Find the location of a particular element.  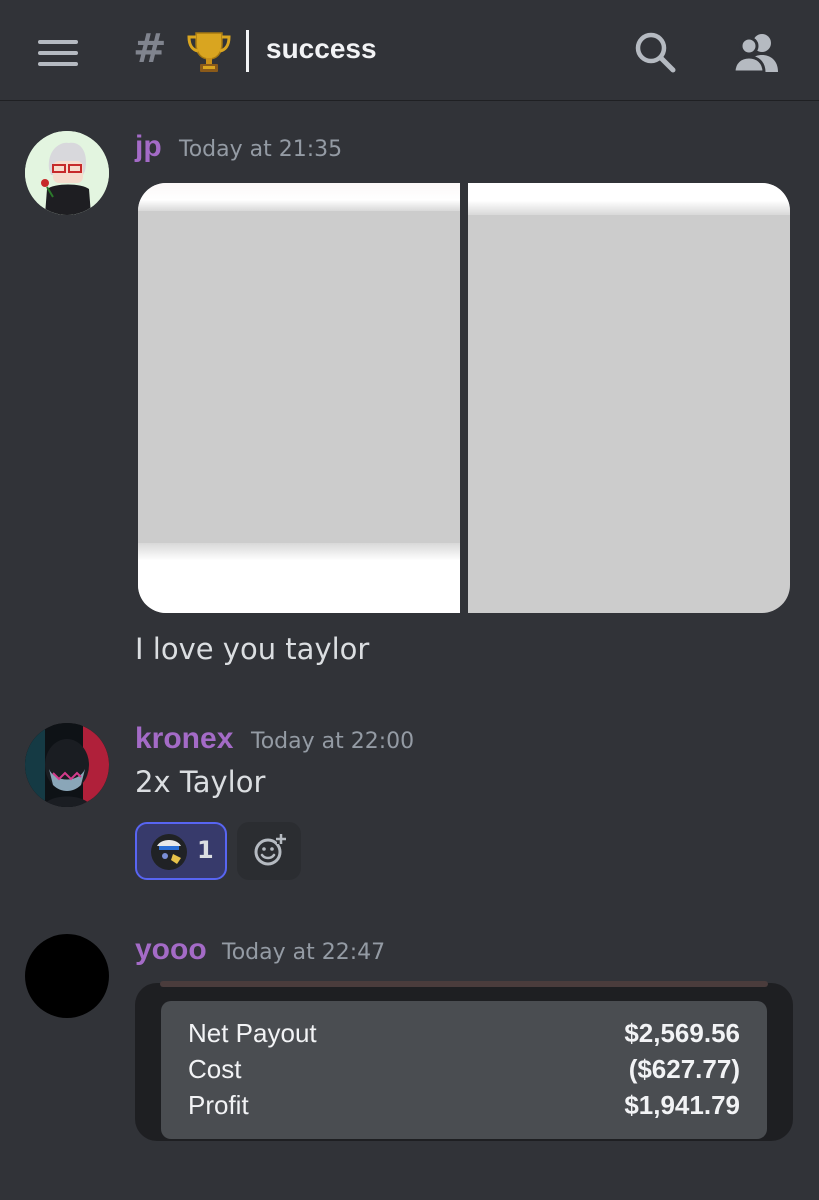

timestamp: Today at 21:35 is located at coordinates (261, 149).